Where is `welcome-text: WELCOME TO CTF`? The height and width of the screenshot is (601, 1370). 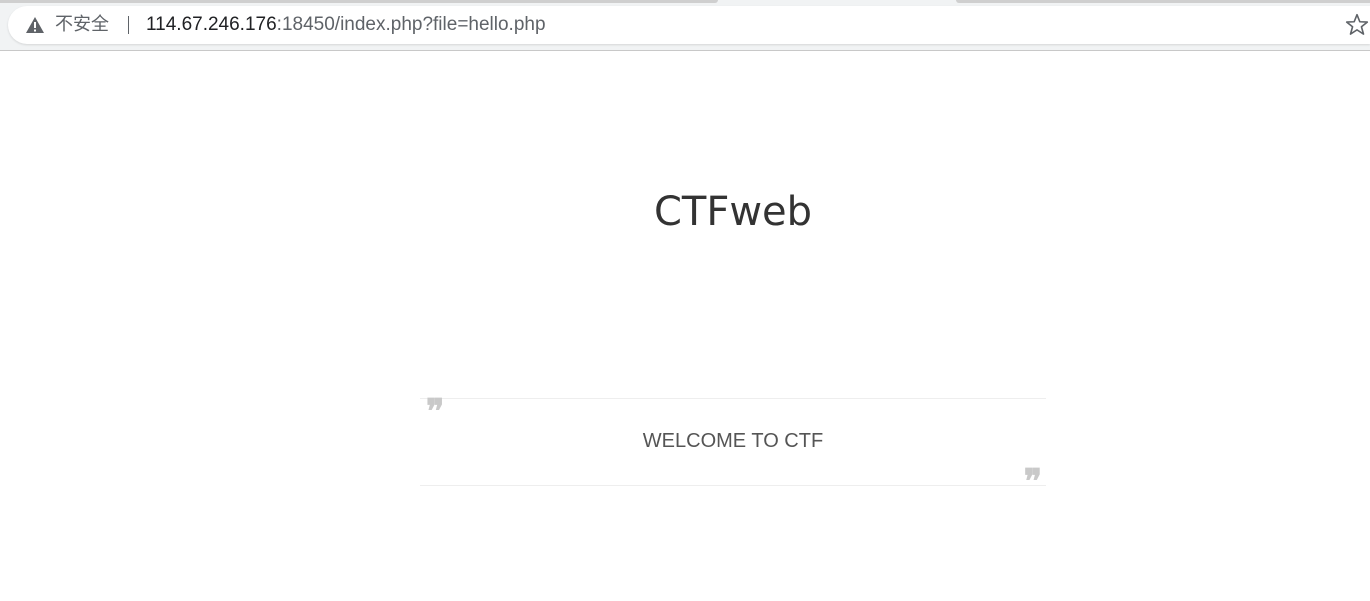 welcome-text: WELCOME TO CTF is located at coordinates (733, 441).